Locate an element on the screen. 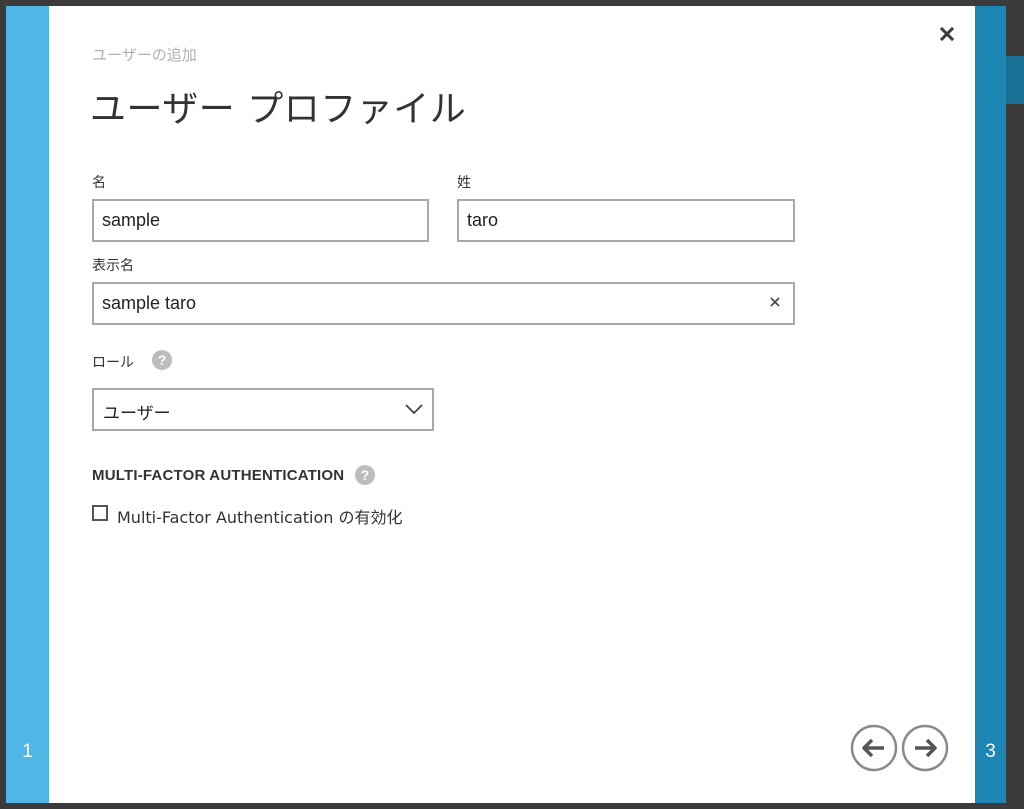  step-number-right: 3 is located at coordinates (990, 751).